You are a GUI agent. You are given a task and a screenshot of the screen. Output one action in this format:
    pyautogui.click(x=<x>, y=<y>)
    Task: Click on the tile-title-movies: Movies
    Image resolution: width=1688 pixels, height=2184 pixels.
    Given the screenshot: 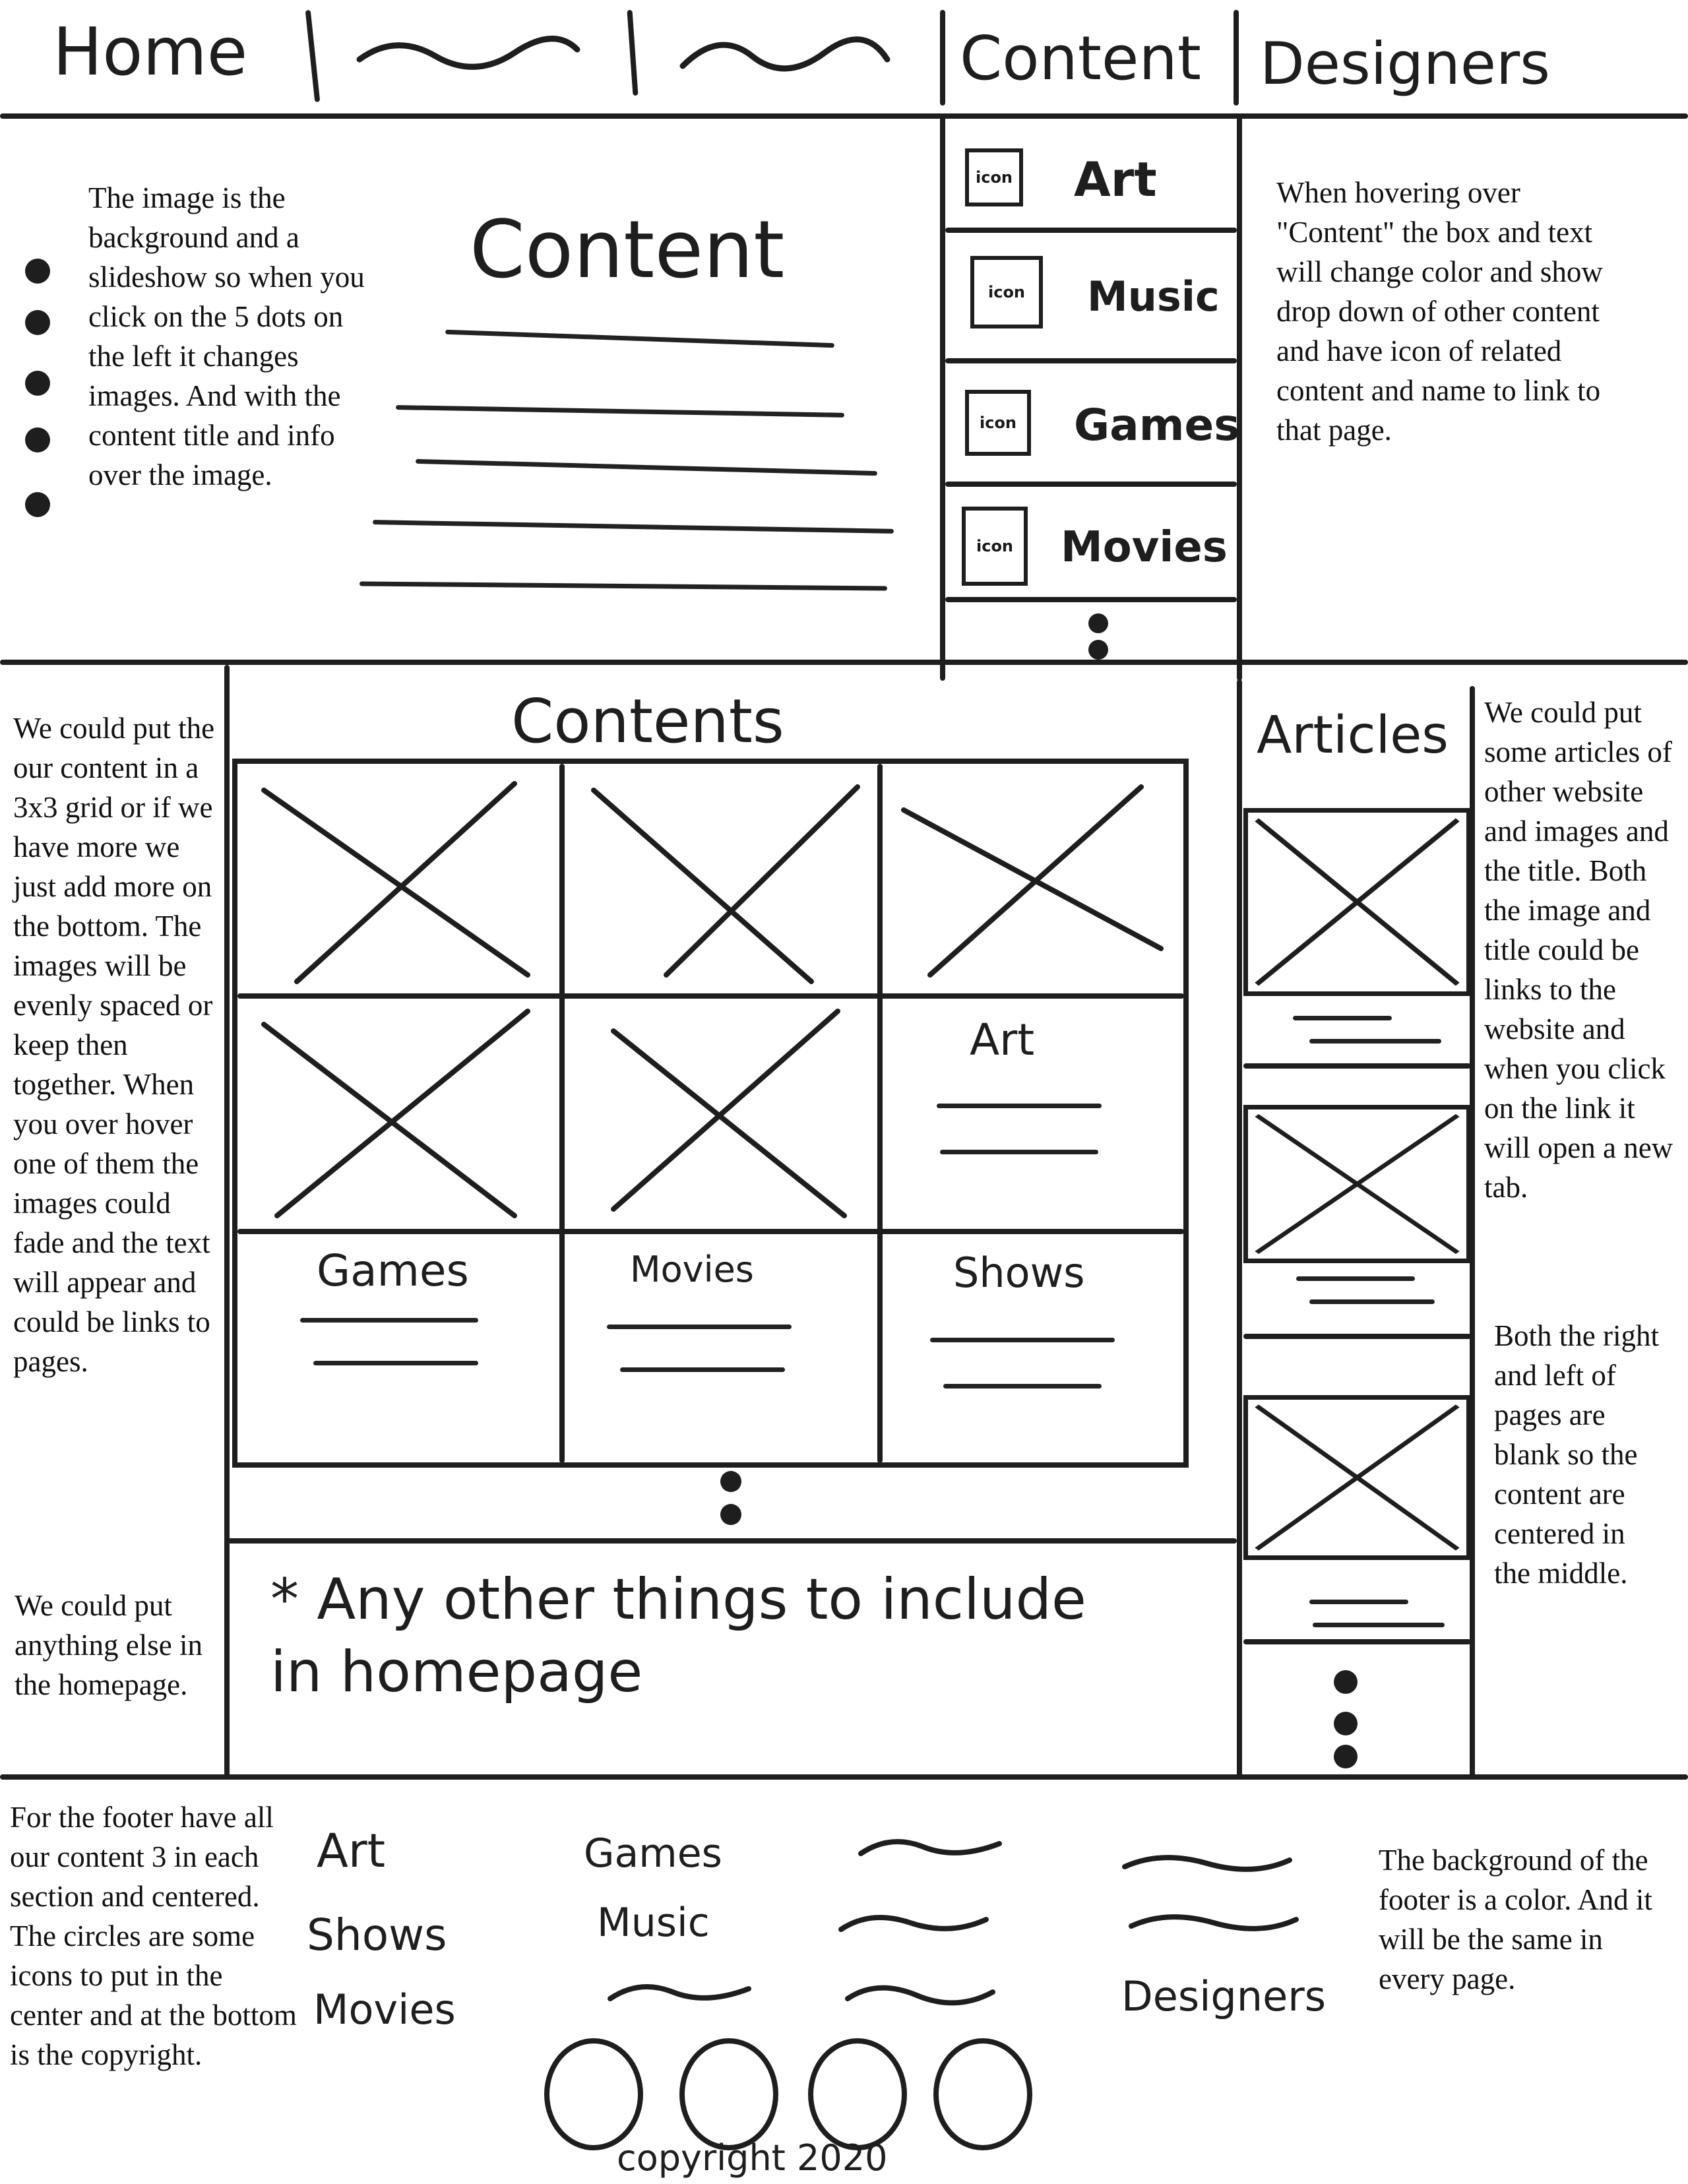 What is the action you would take?
    pyautogui.click(x=692, y=1269)
    